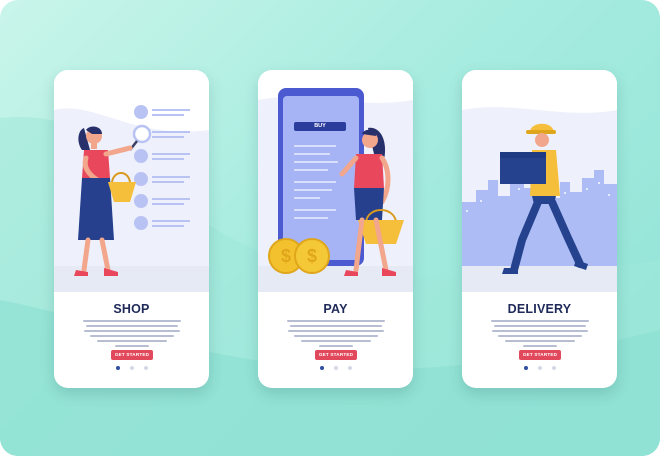  What do you see at coordinates (335, 309) in the screenshot?
I see `card-title: PAY` at bounding box center [335, 309].